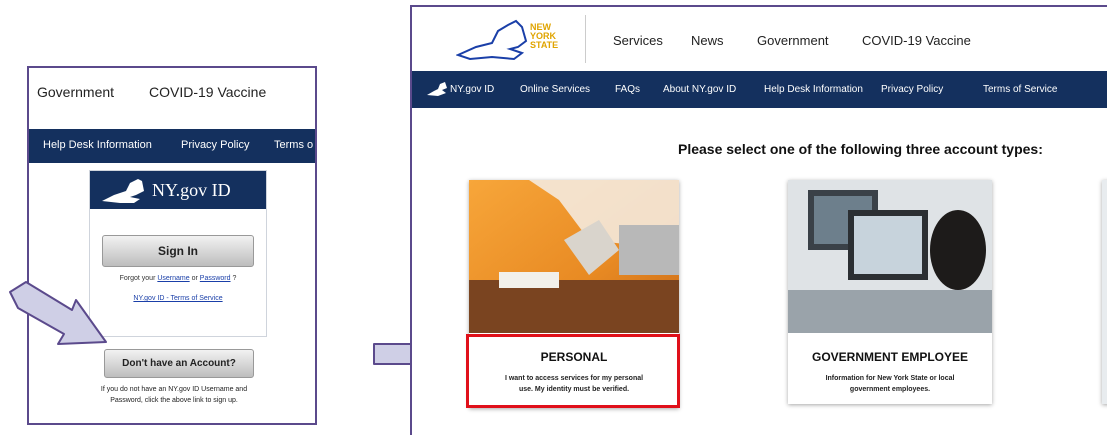 The image size is (1107, 435). What do you see at coordinates (544, 45) in the screenshot?
I see `logo-state: STATE` at bounding box center [544, 45].